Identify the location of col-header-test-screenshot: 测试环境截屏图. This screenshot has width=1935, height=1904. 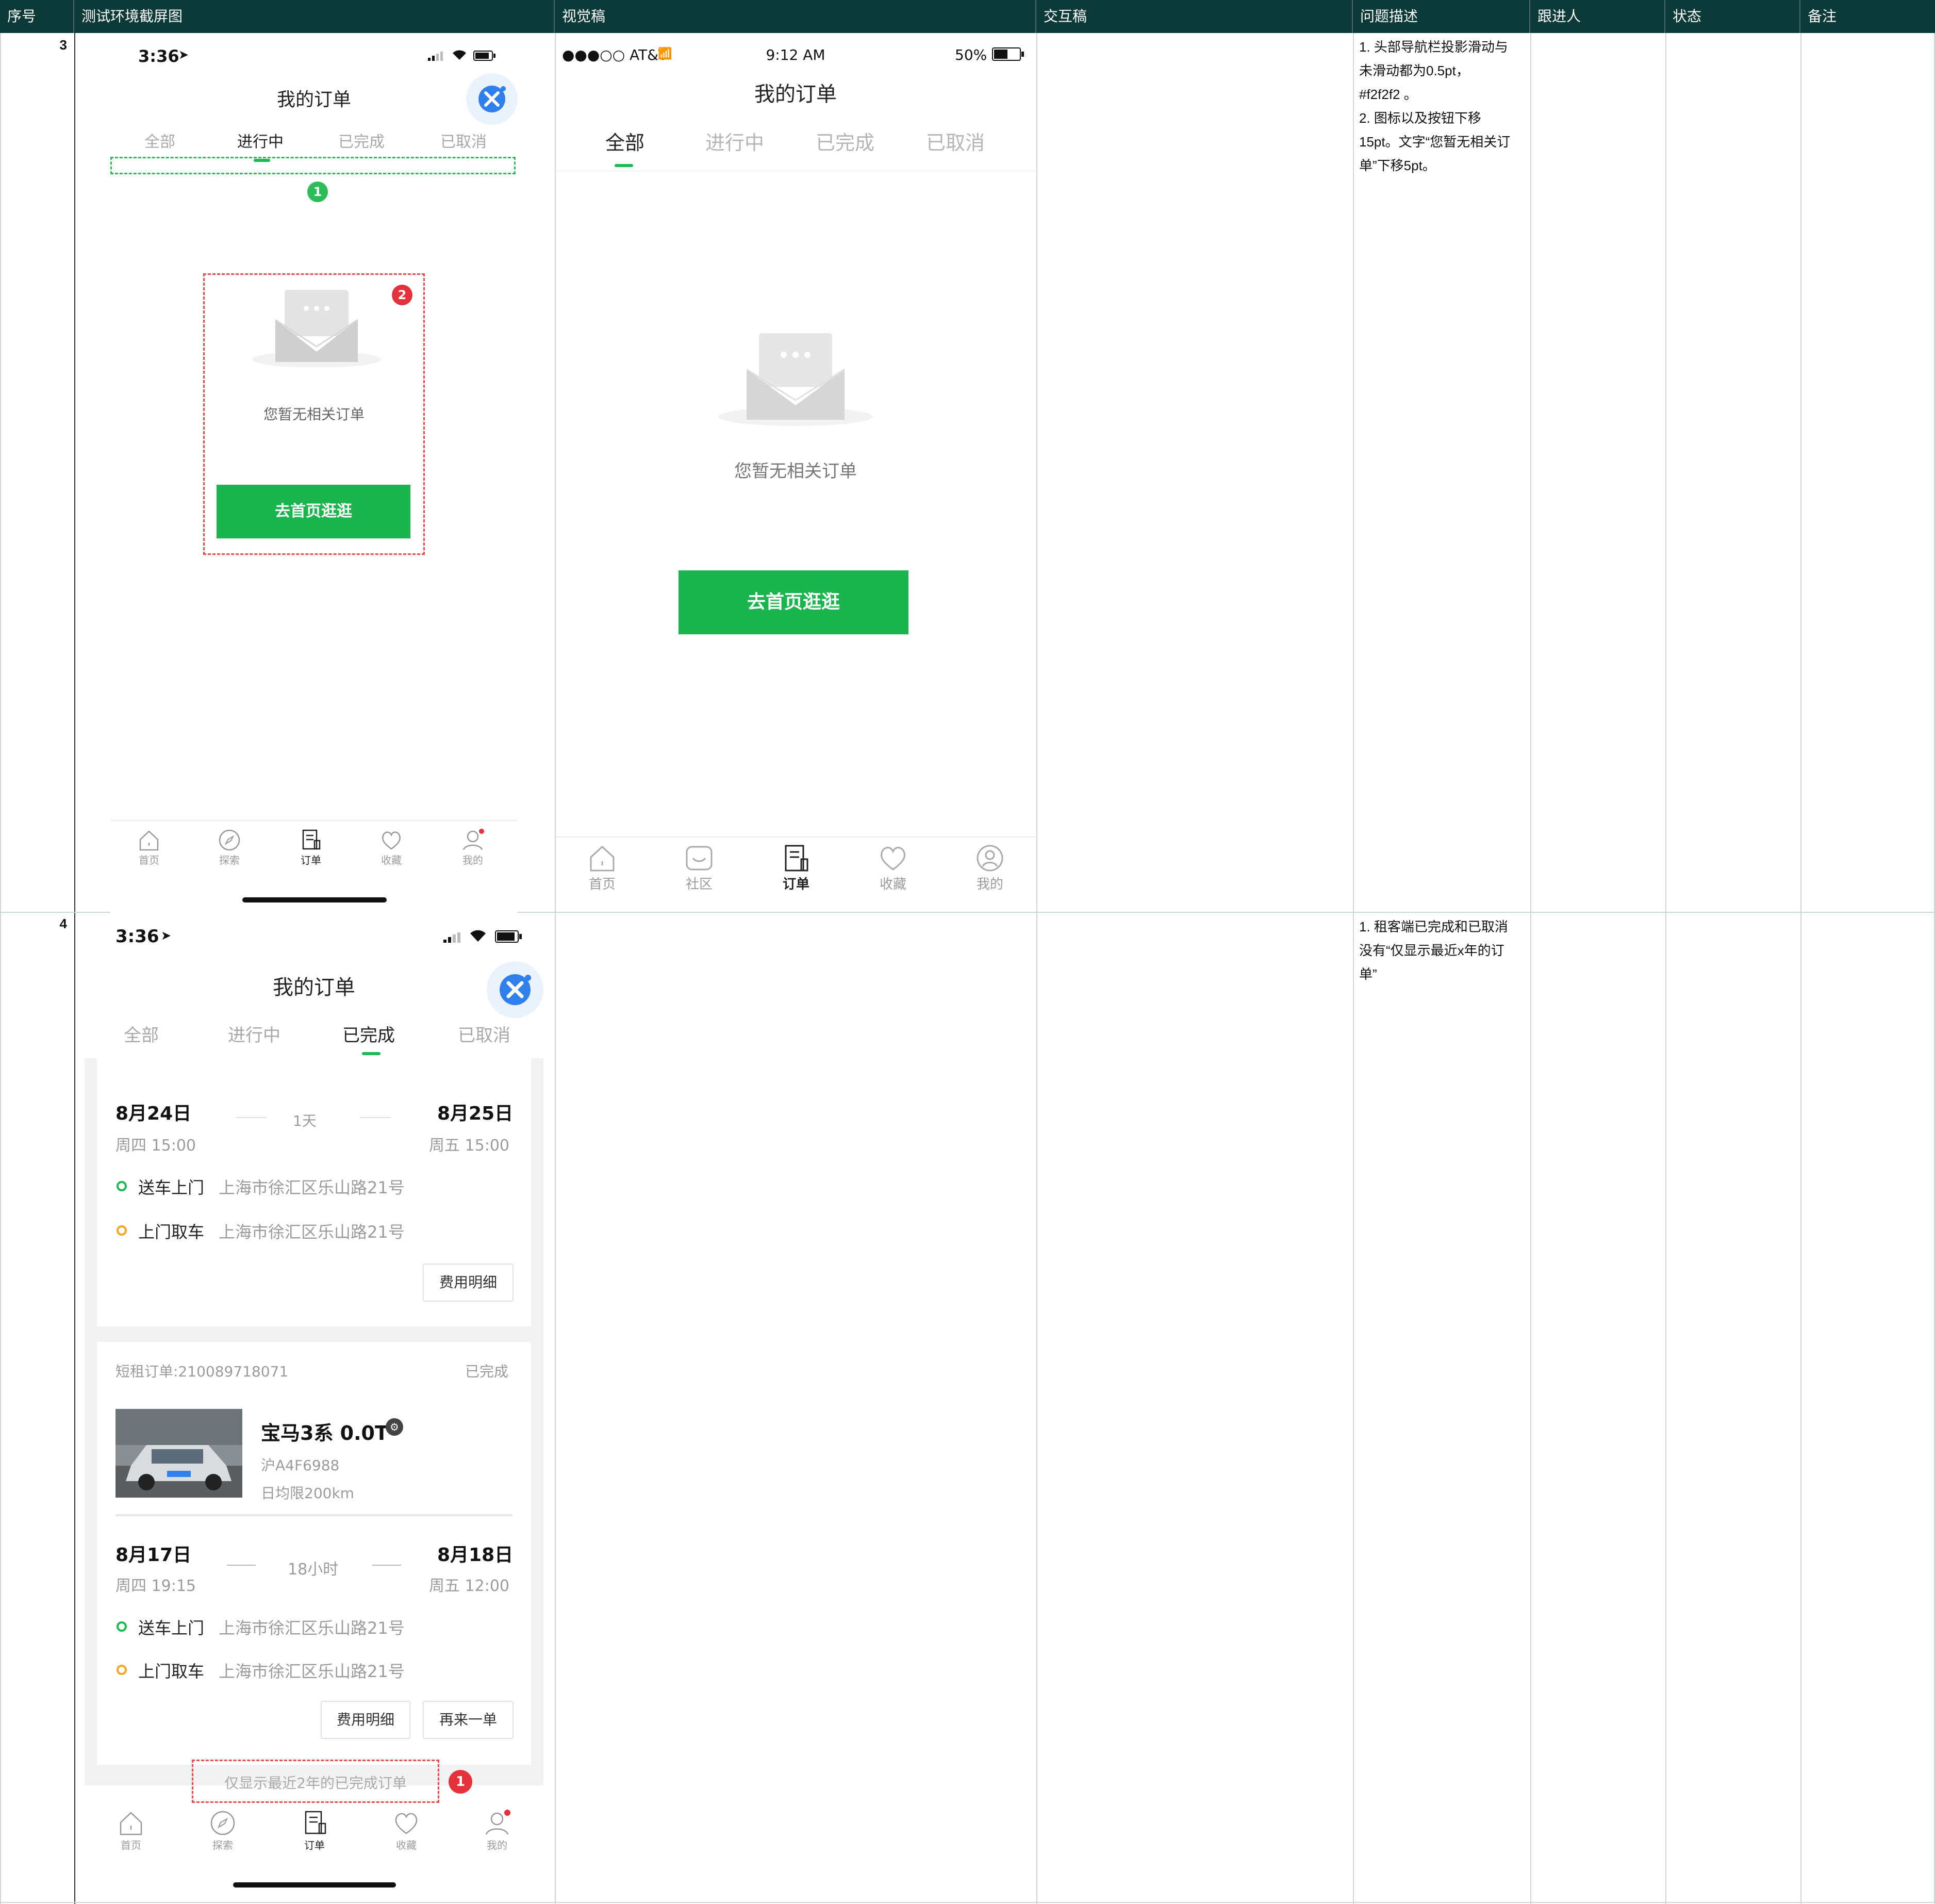
(315, 16).